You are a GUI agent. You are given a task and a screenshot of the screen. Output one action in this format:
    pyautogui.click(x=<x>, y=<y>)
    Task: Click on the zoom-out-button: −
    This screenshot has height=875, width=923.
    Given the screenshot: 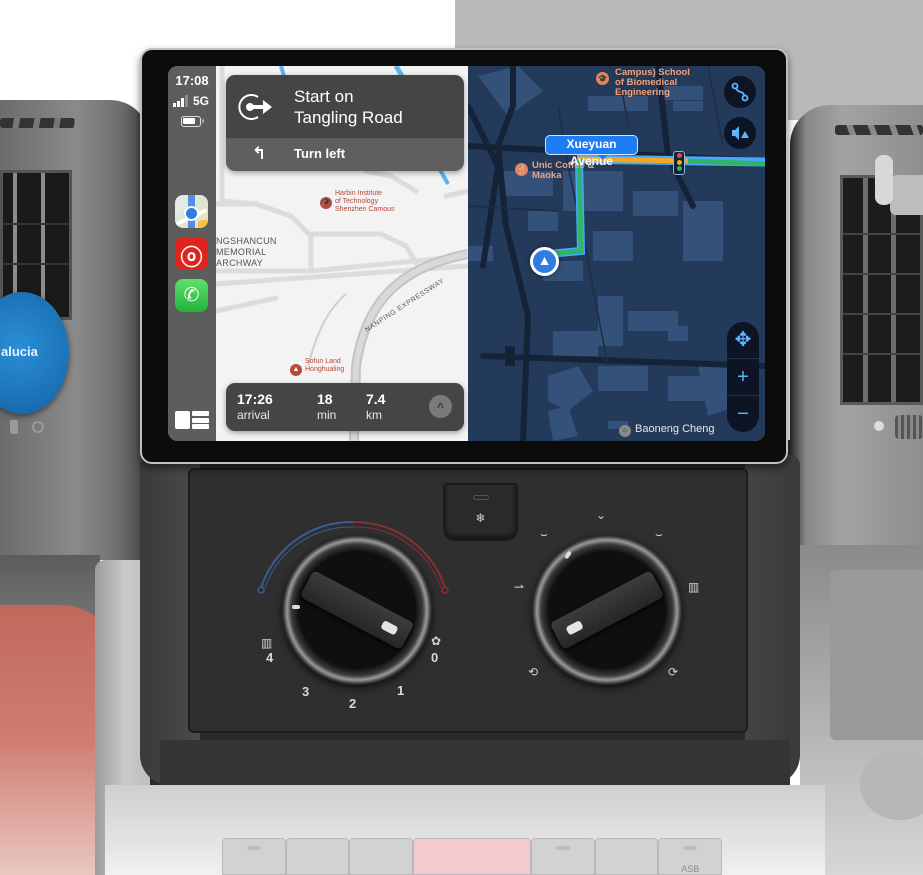 What is the action you would take?
    pyautogui.click(x=743, y=414)
    